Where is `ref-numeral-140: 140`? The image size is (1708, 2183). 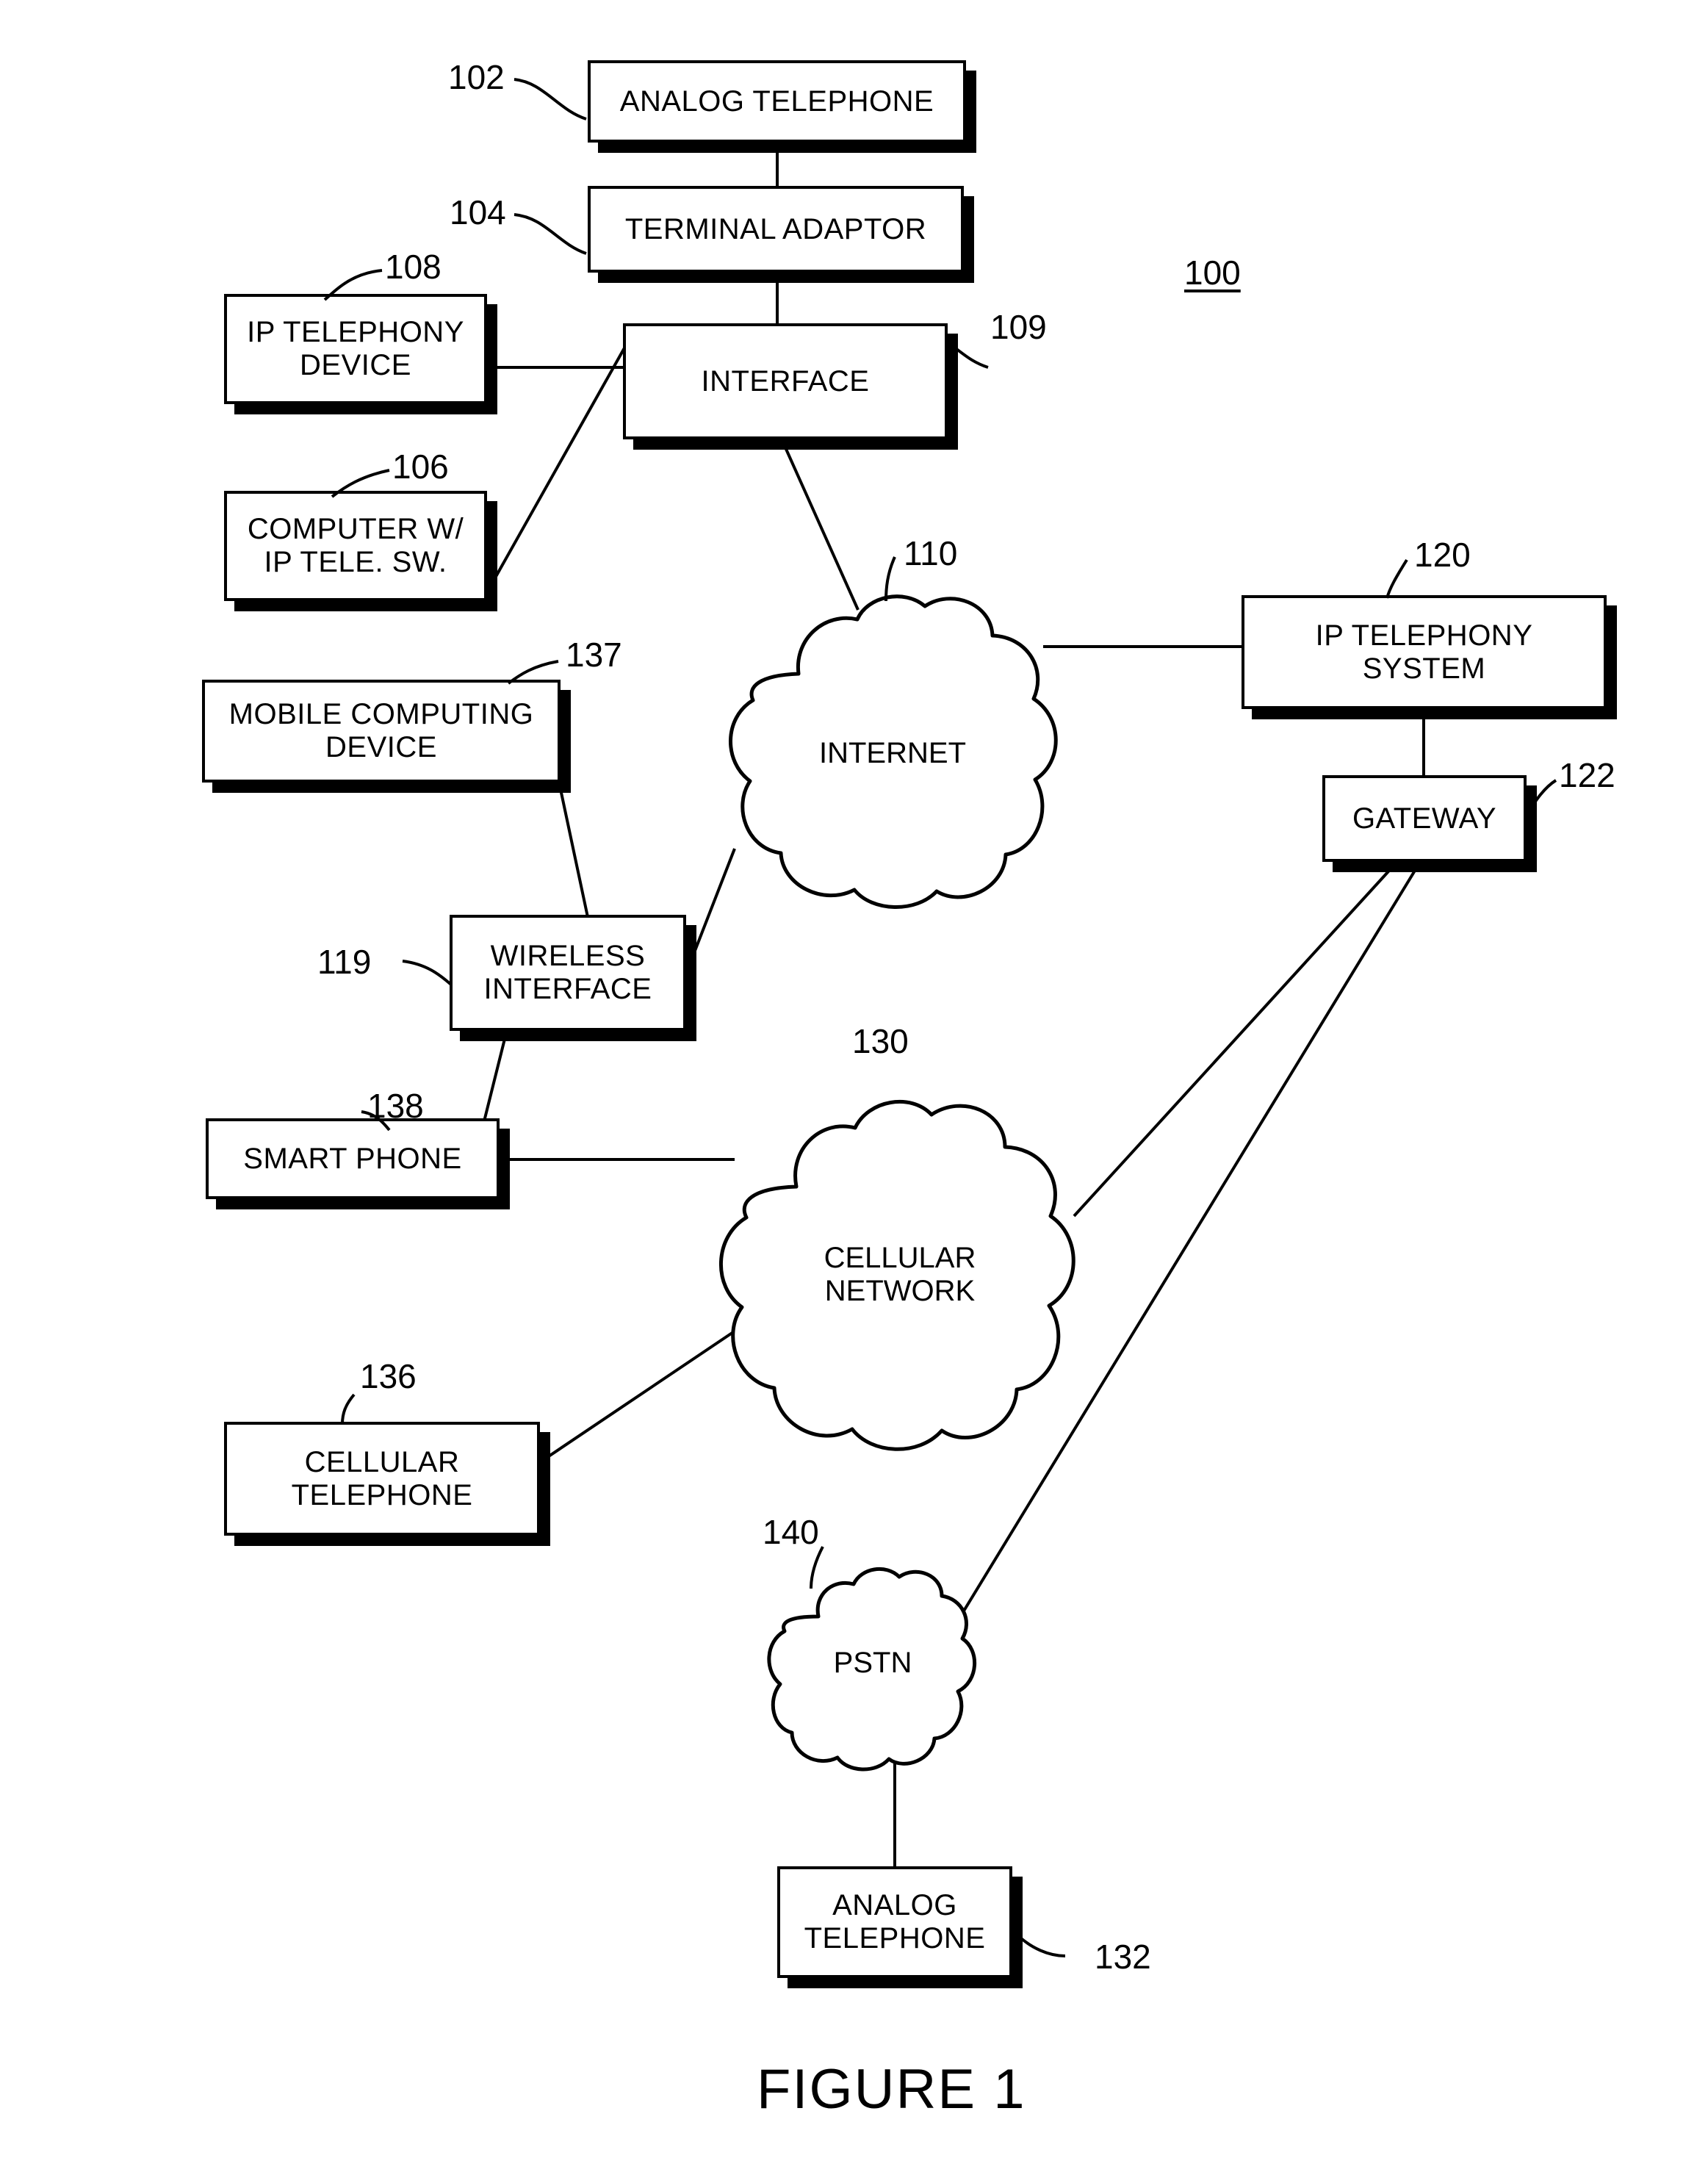
ref-numeral-140: 140 is located at coordinates (791, 1532).